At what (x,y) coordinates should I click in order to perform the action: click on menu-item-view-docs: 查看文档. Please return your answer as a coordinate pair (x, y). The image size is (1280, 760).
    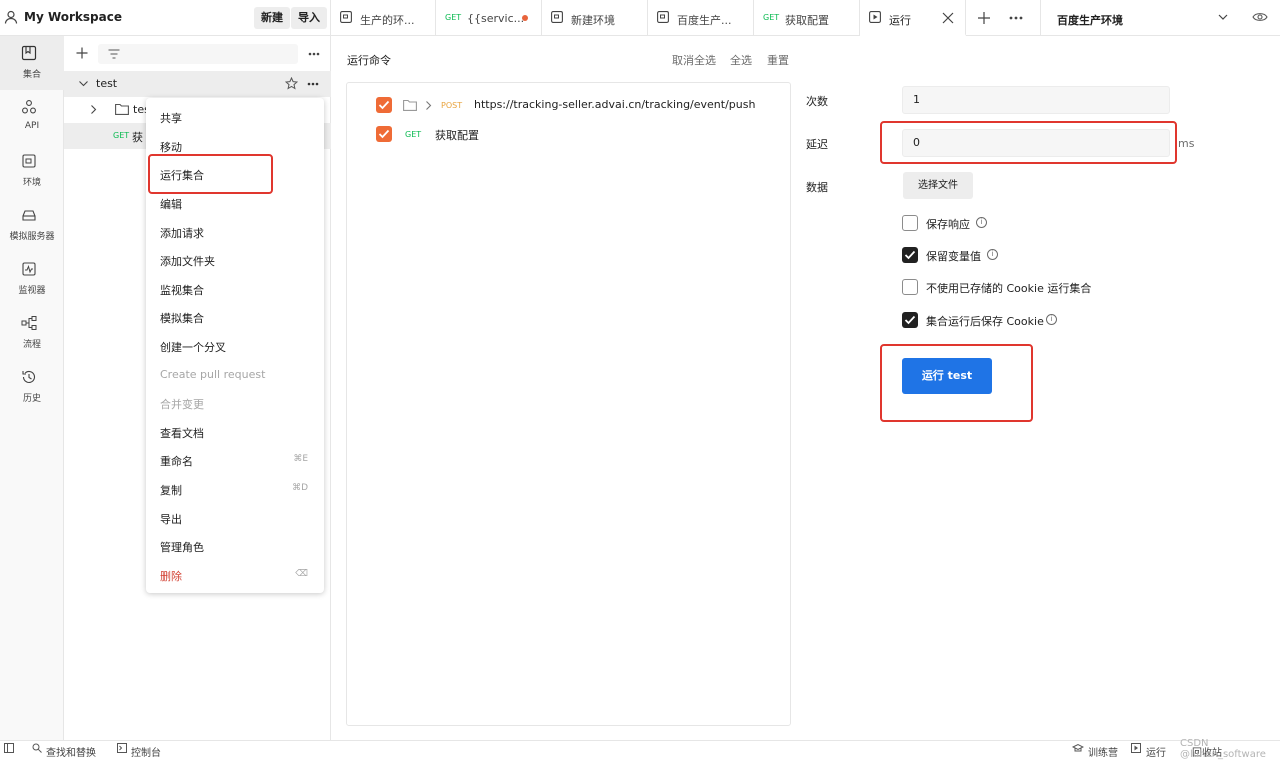
    Looking at the image, I should click on (235, 432).